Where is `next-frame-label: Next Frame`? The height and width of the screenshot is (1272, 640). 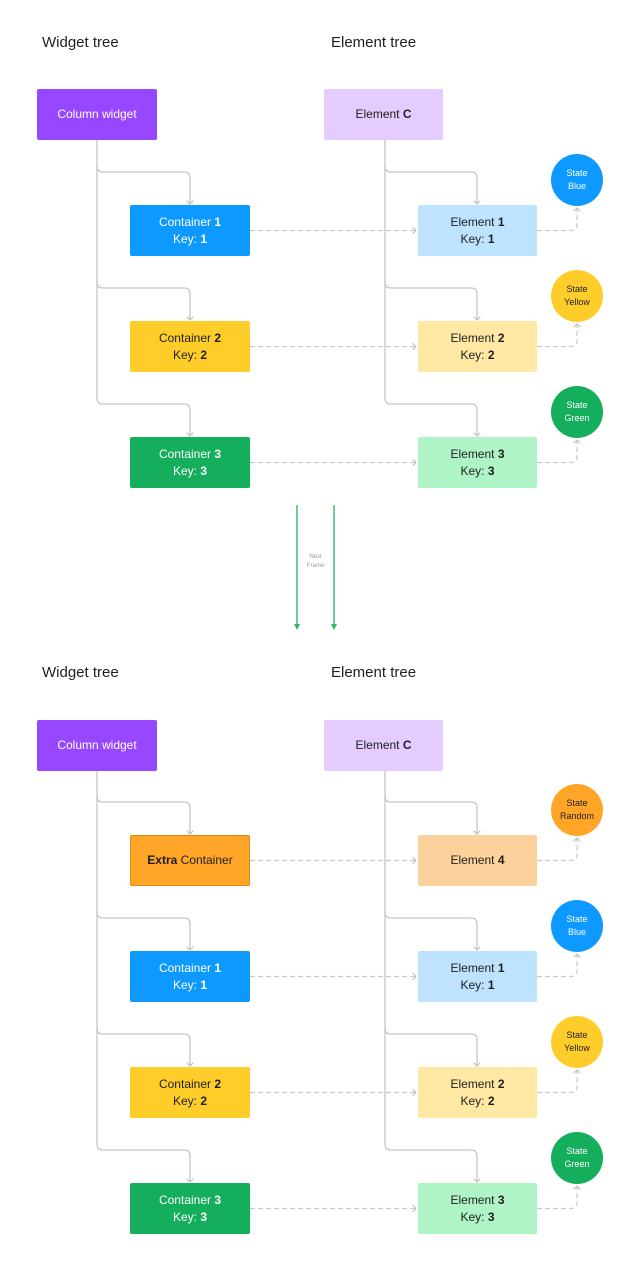 next-frame-label: Next Frame is located at coordinates (315, 562).